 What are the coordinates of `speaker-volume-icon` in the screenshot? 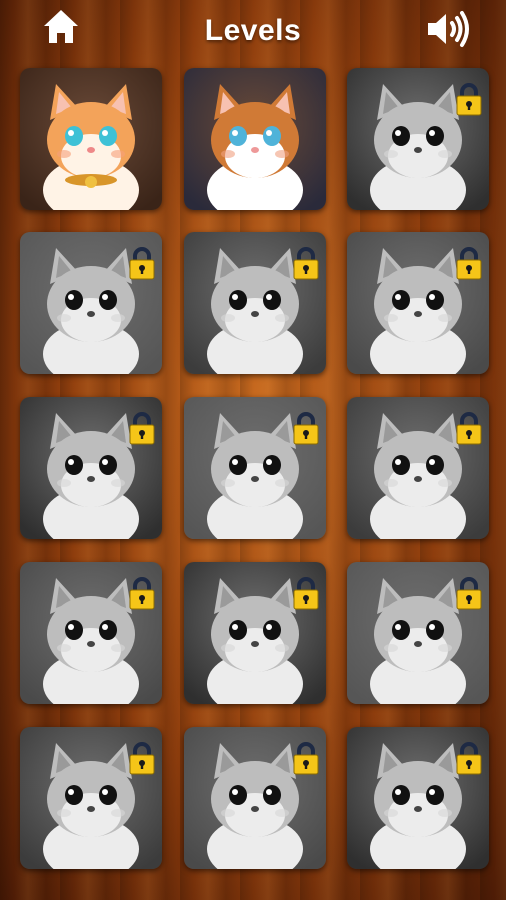 It's located at (448, 29).